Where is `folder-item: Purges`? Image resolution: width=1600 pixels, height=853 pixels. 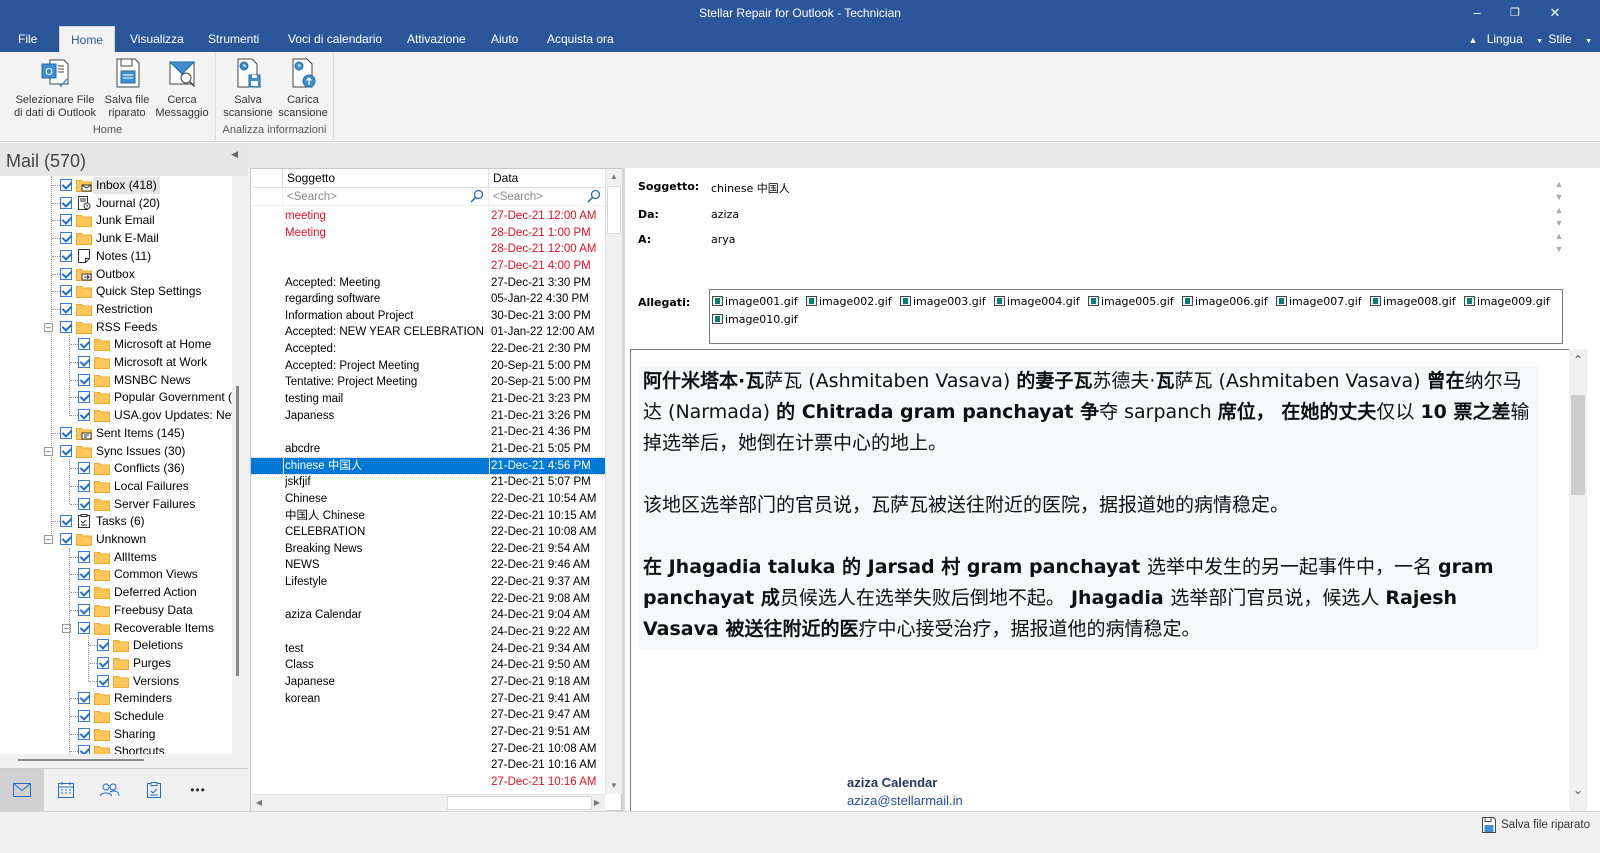
folder-item: Purges is located at coordinates (116, 663).